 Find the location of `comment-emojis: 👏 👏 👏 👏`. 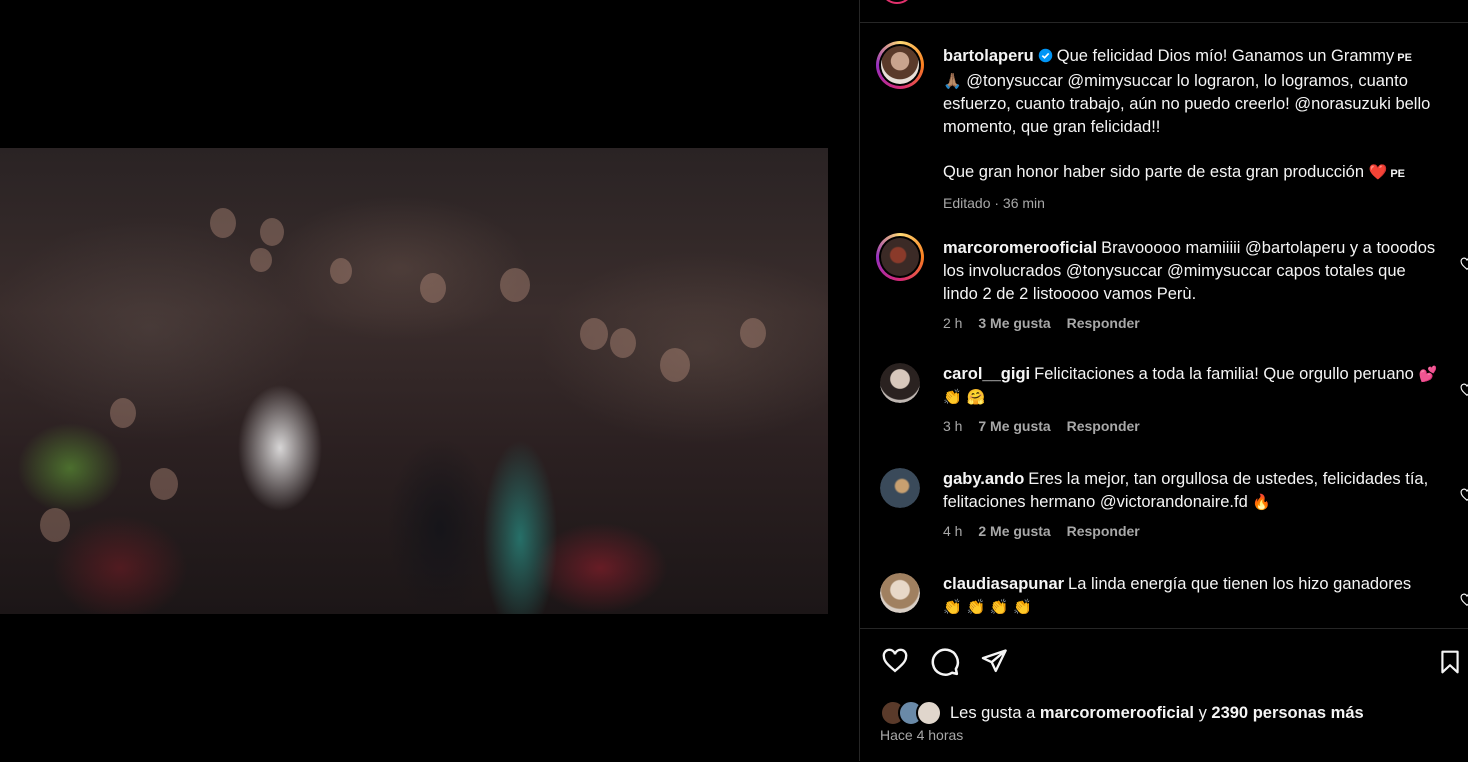

comment-emojis: 👏 👏 👏 👏 is located at coordinates (988, 607).